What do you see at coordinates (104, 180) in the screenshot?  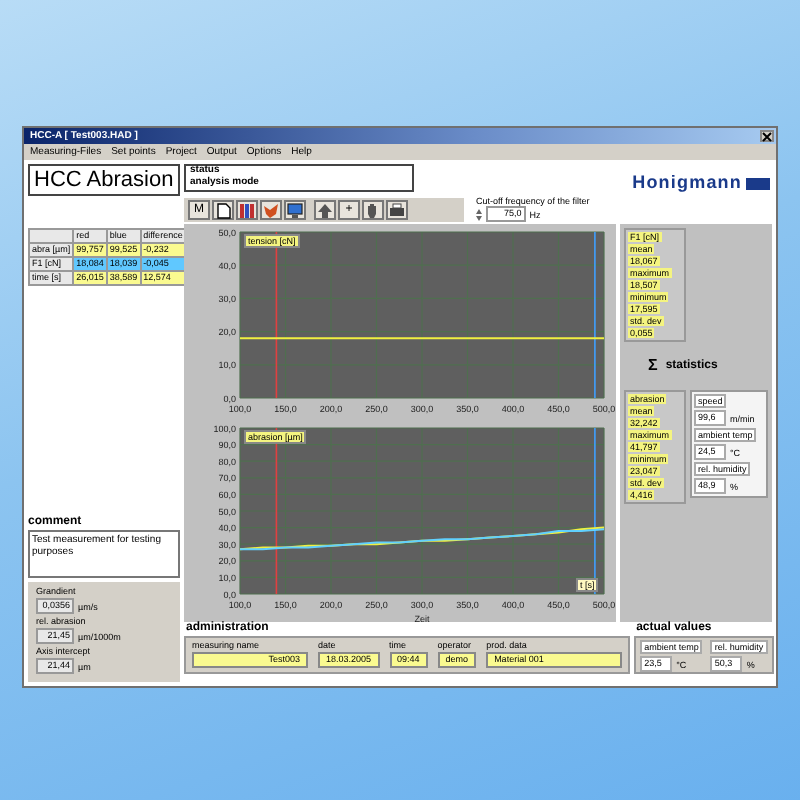 I see `app-title: HCC Abrasion` at bounding box center [104, 180].